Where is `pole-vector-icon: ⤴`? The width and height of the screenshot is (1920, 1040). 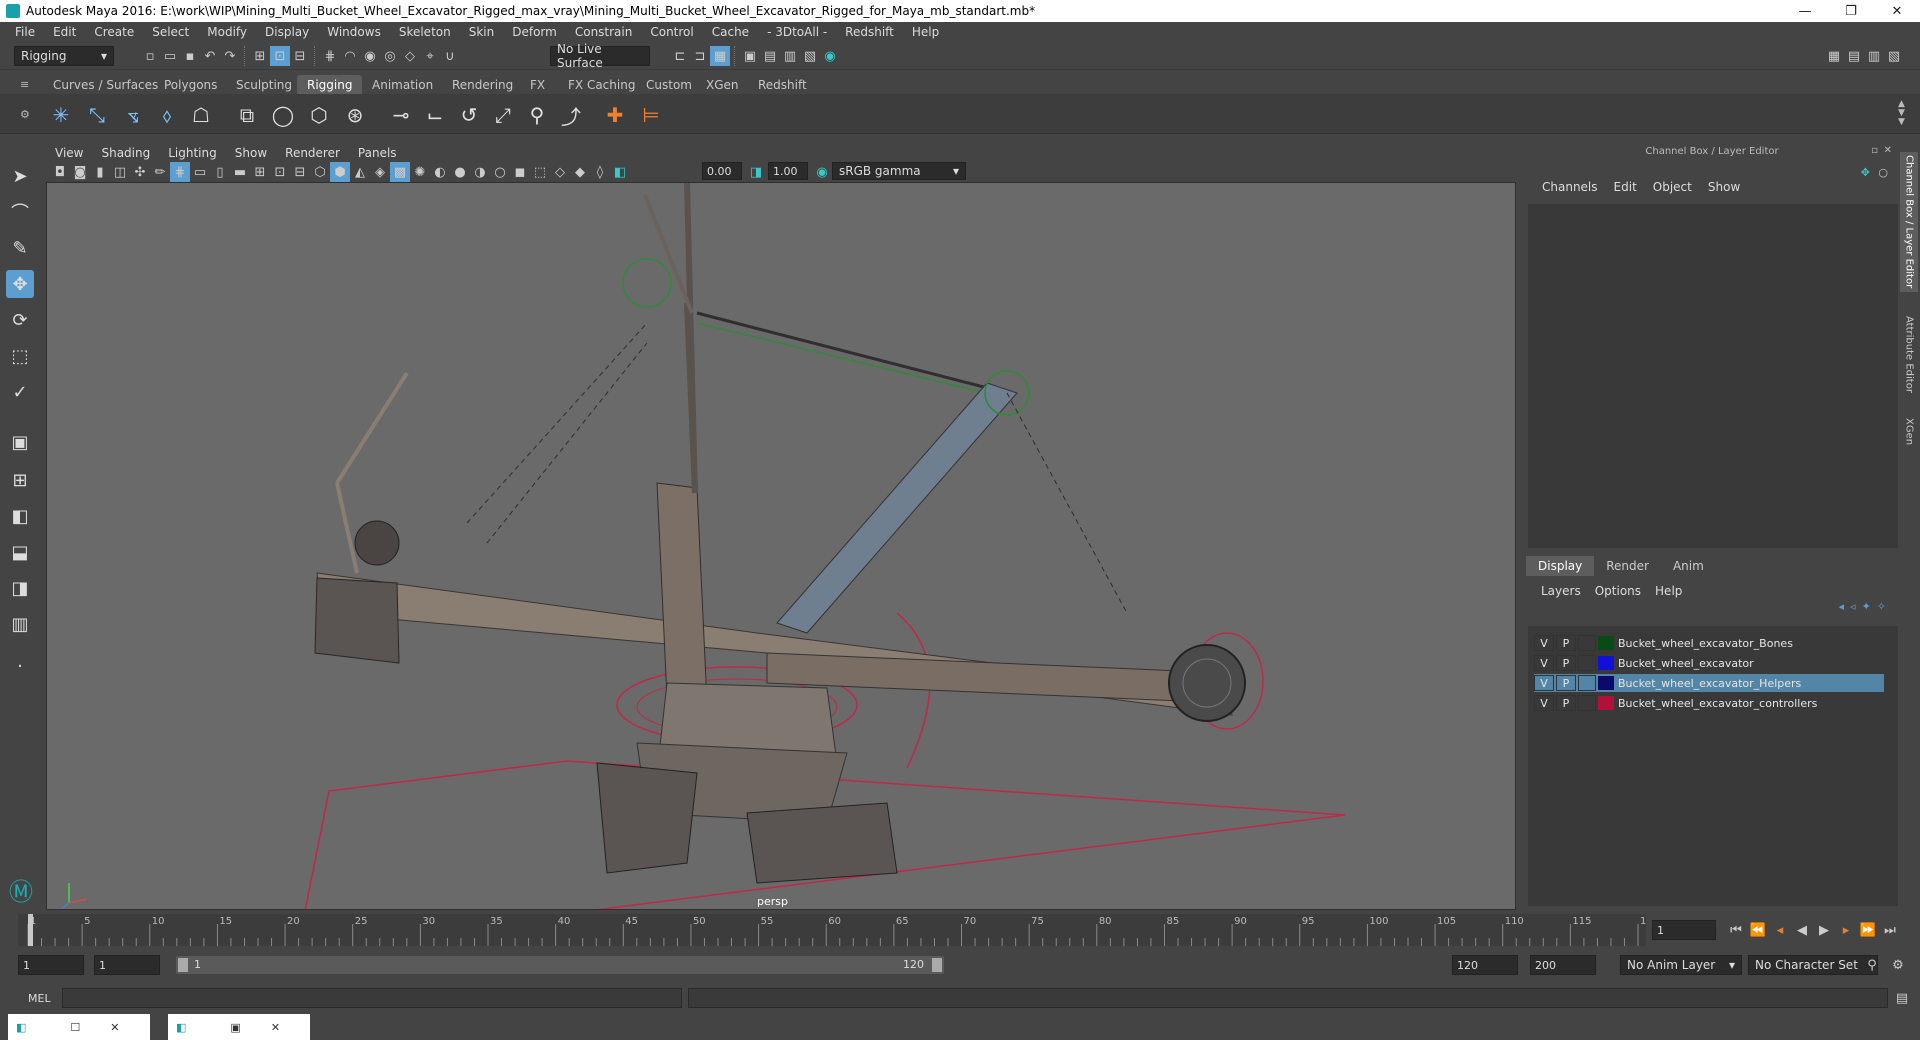 pole-vector-icon: ⤴ is located at coordinates (571, 115).